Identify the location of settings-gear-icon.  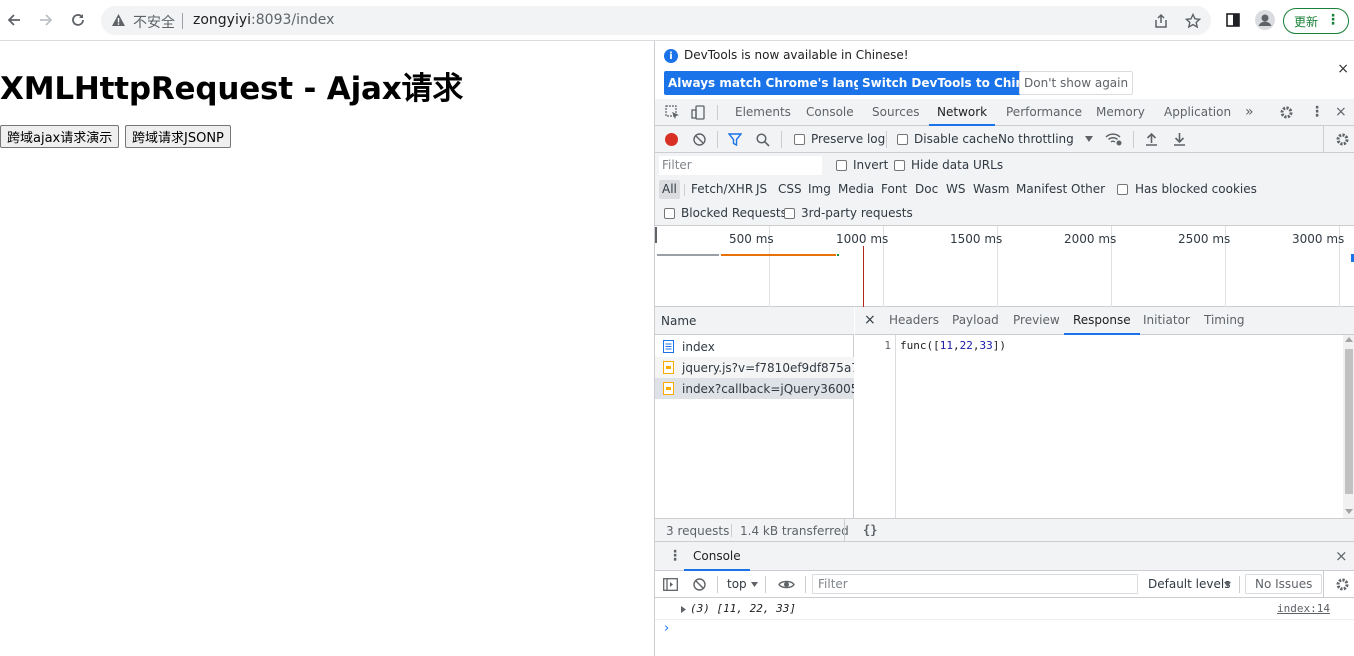
(1286, 112).